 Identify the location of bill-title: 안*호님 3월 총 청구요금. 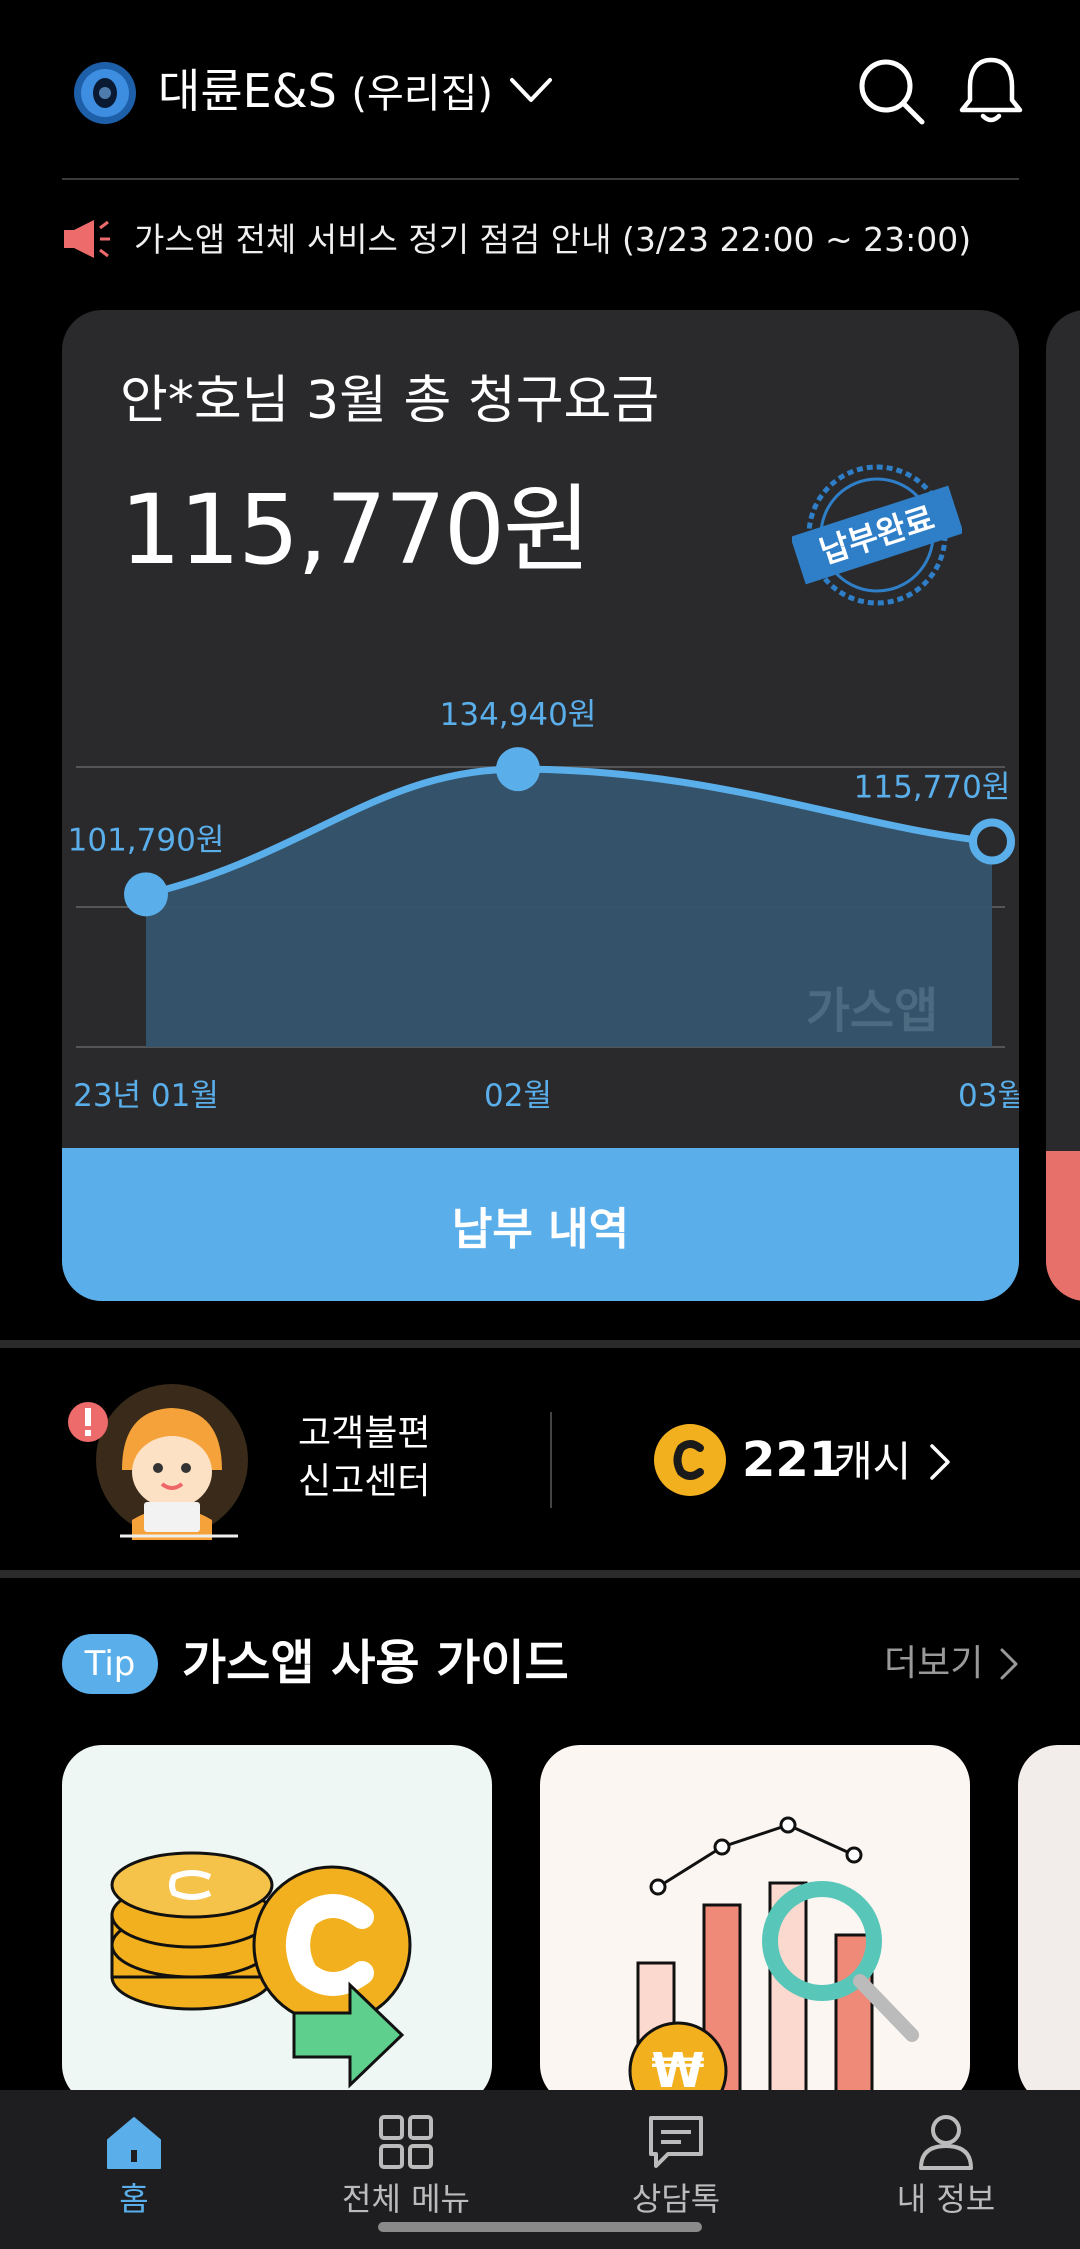
(390, 401).